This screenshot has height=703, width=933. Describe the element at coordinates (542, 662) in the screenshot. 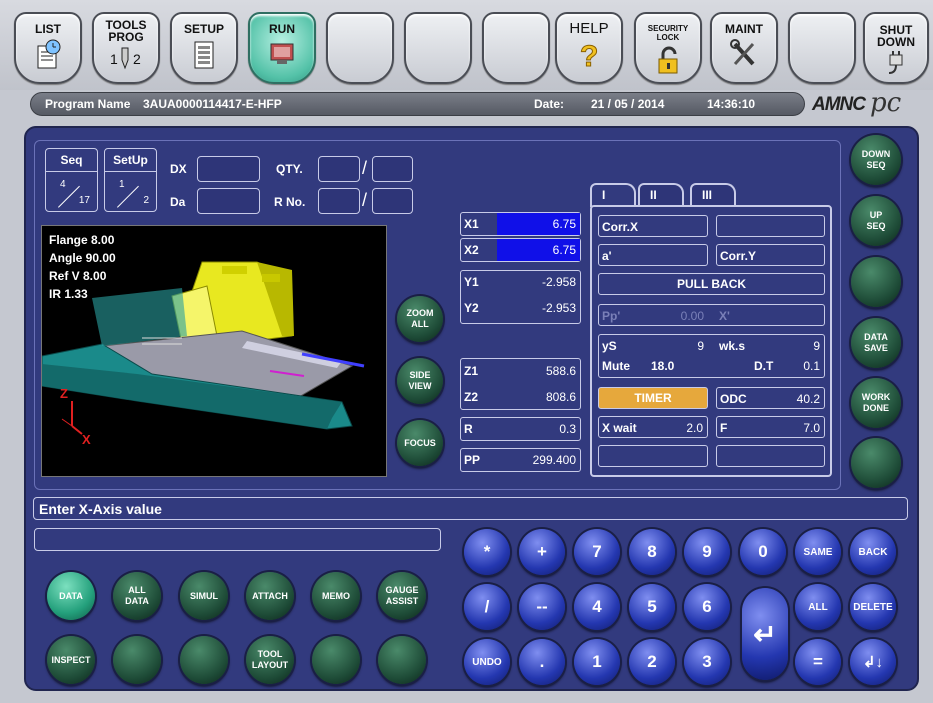

I see `key-decimal: .` at that location.